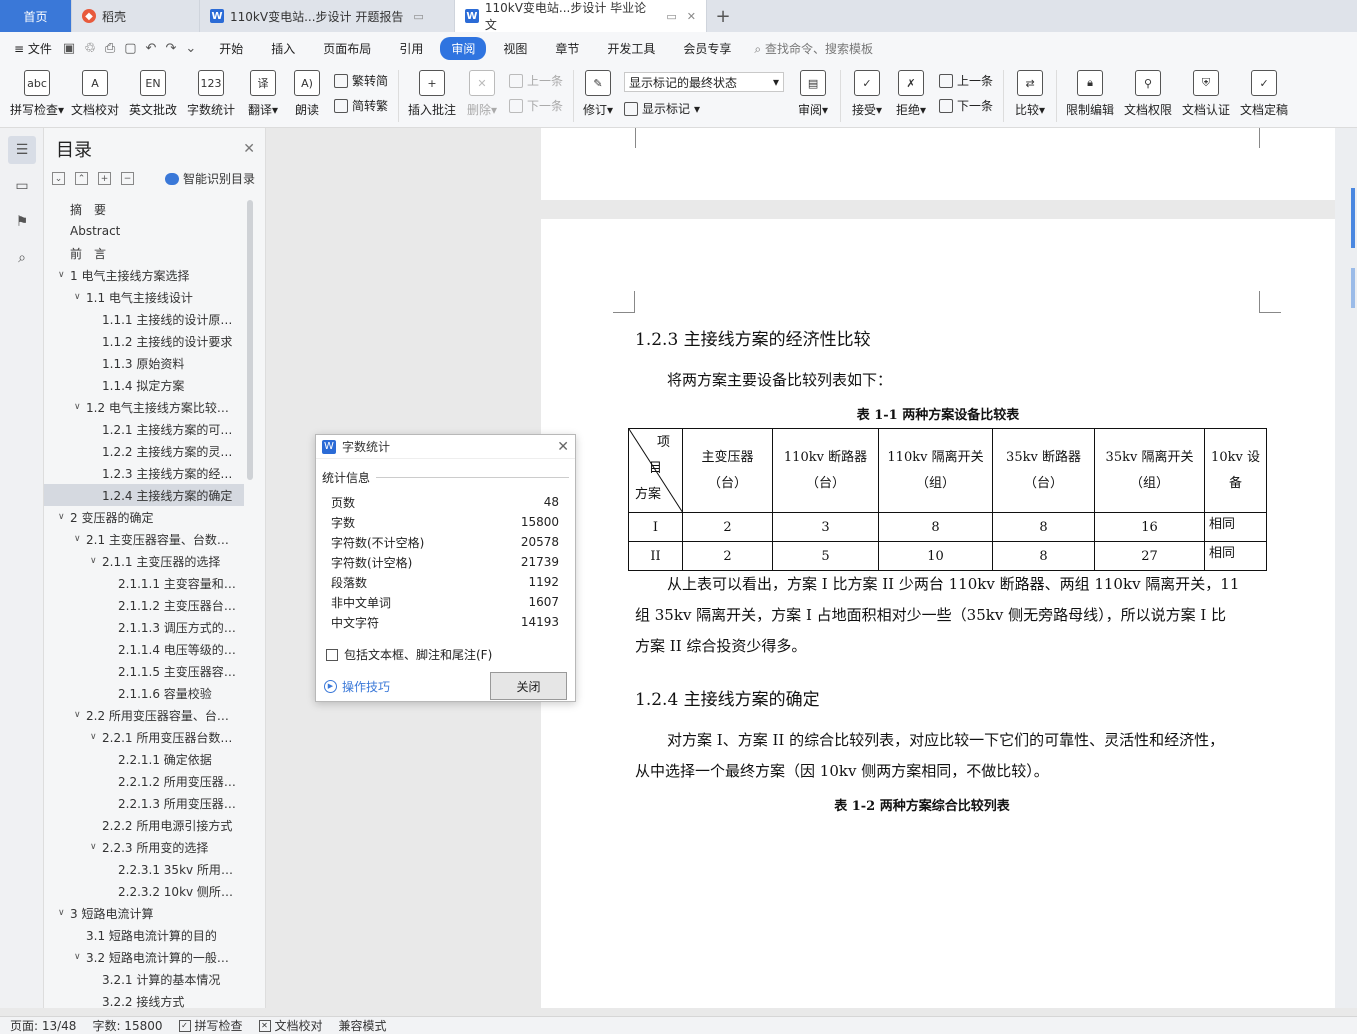  Describe the element at coordinates (1148, 91) in the screenshot. I see `doc-permission-button: ⚲ 文档权限` at that location.